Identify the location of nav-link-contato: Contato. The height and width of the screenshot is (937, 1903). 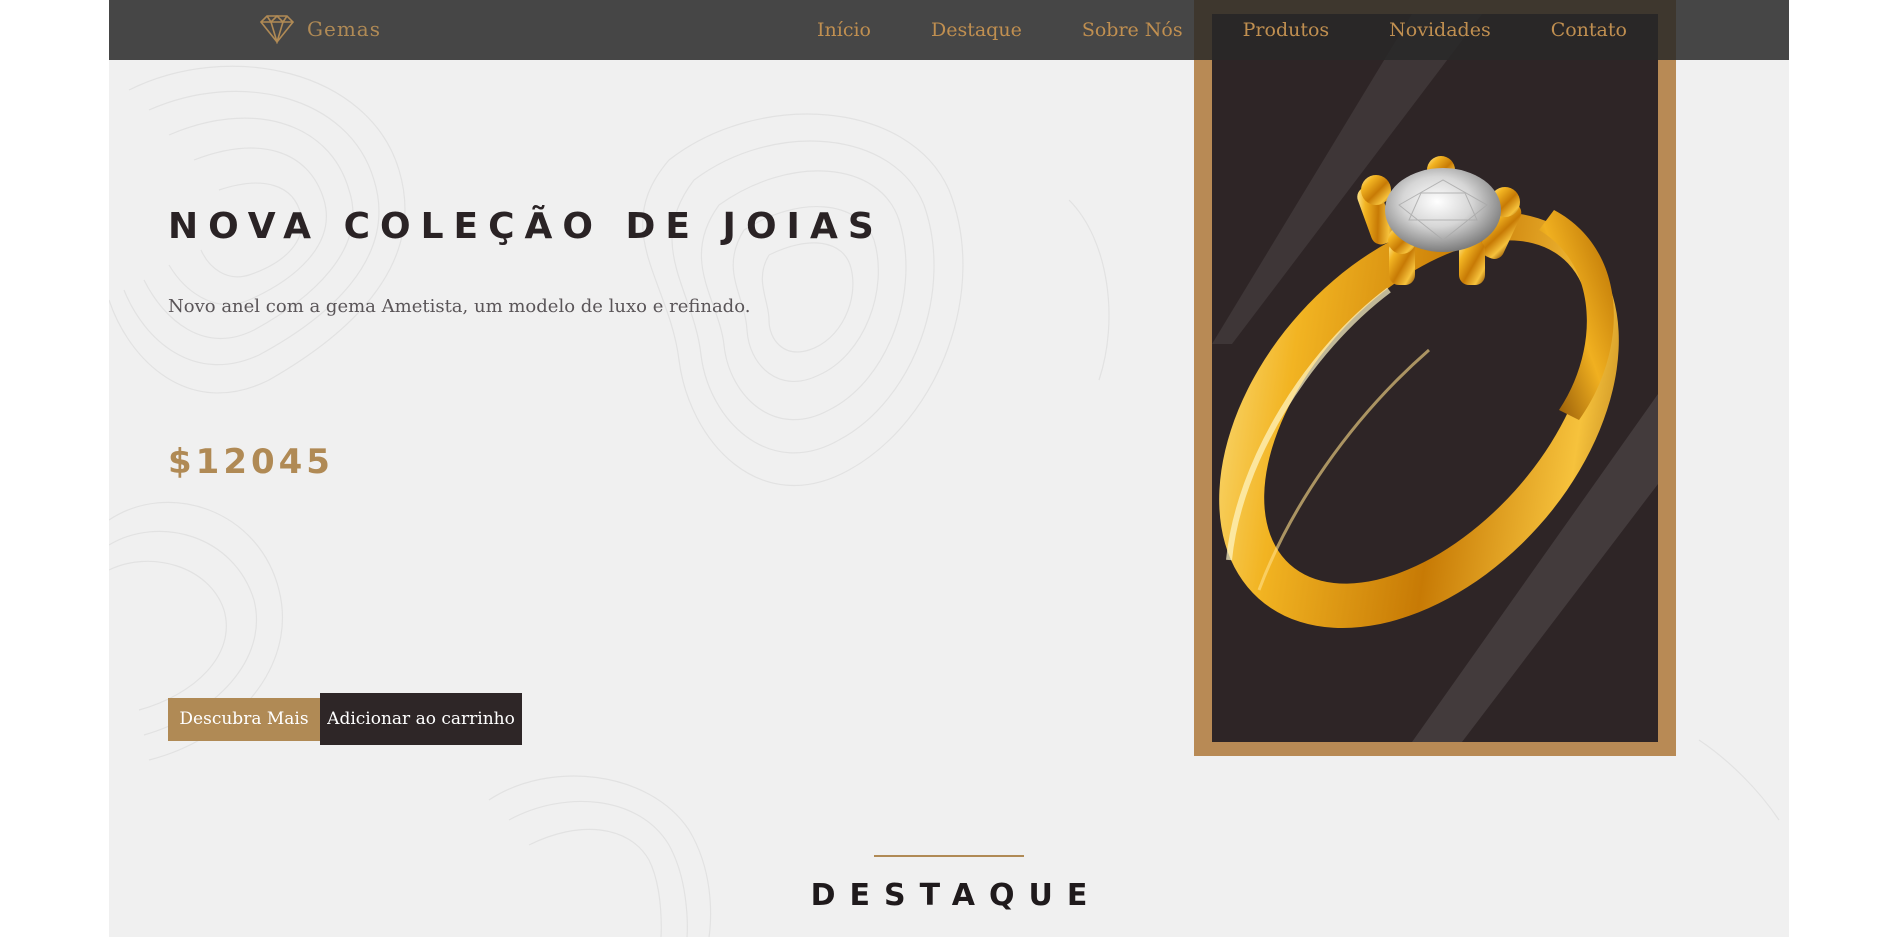
(1589, 30).